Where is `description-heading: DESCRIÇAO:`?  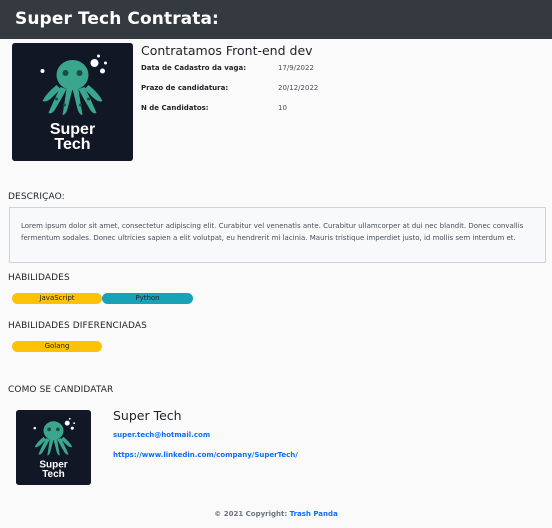 description-heading: DESCRIÇAO: is located at coordinates (36, 197).